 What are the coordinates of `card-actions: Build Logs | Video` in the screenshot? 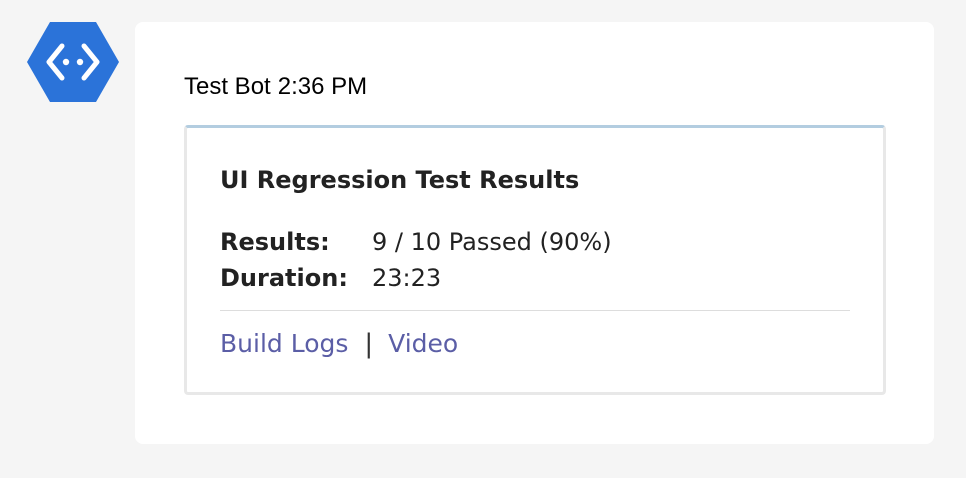 It's located at (339, 344).